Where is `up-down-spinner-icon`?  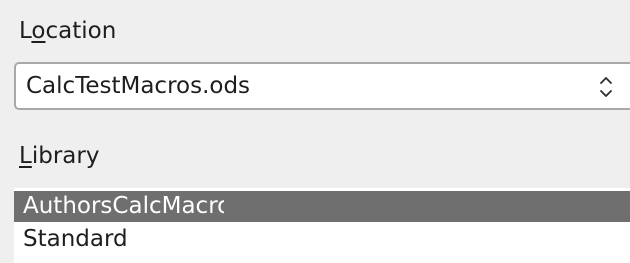
up-down-spinner-icon is located at coordinates (606, 87).